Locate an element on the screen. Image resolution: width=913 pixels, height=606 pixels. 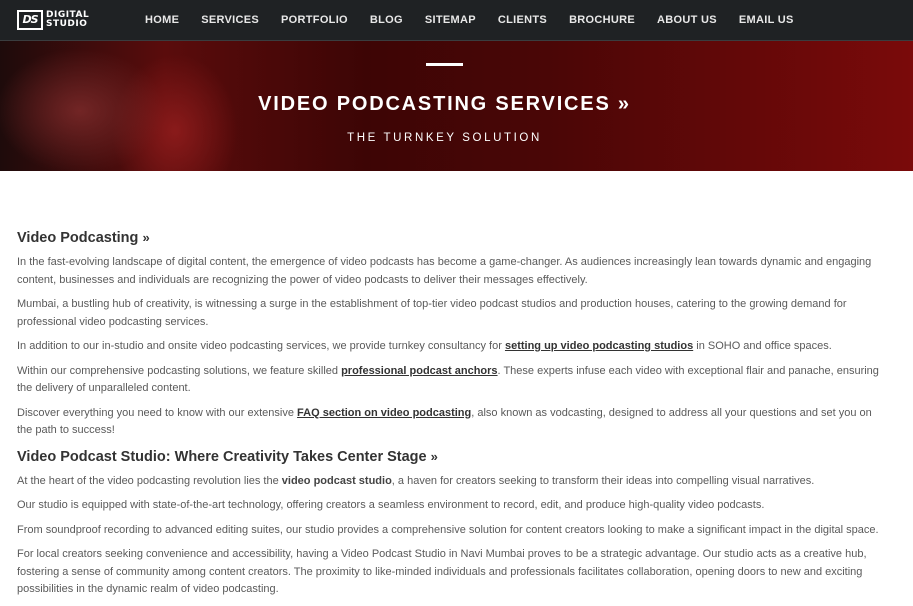
nav-item-email-us: EMAIL US is located at coordinates (766, 20).